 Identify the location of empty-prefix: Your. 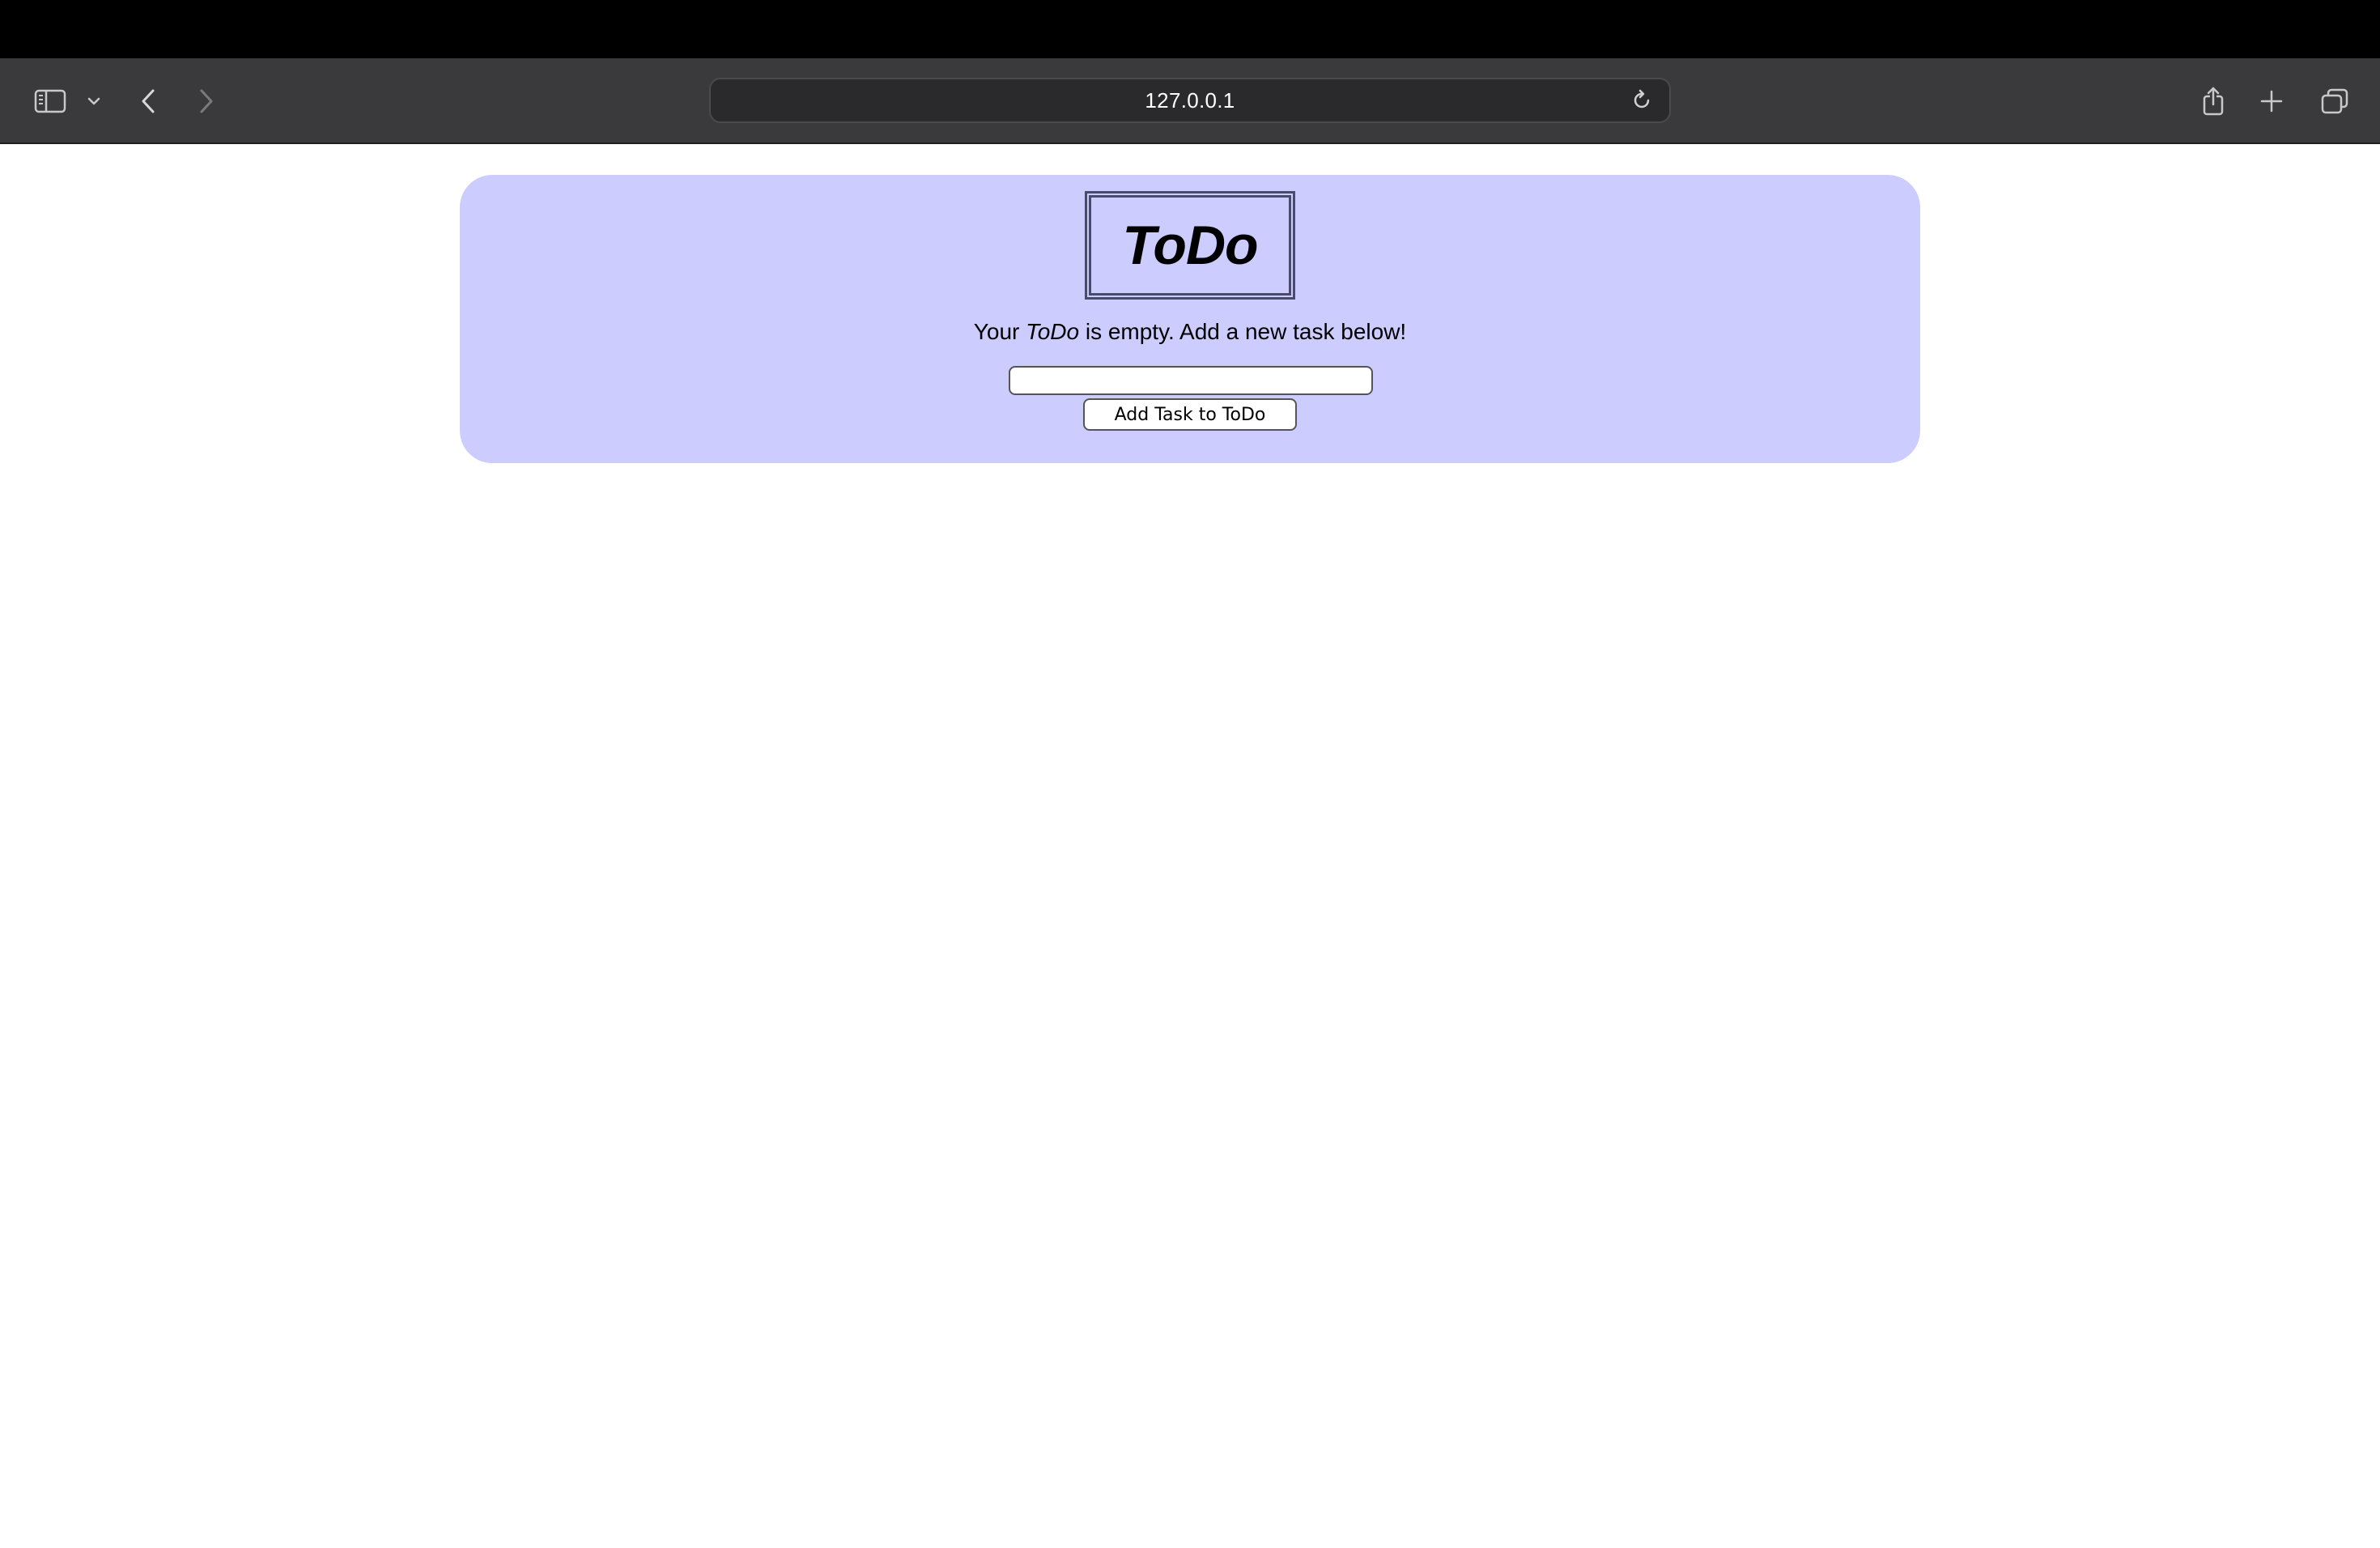
(1000, 331).